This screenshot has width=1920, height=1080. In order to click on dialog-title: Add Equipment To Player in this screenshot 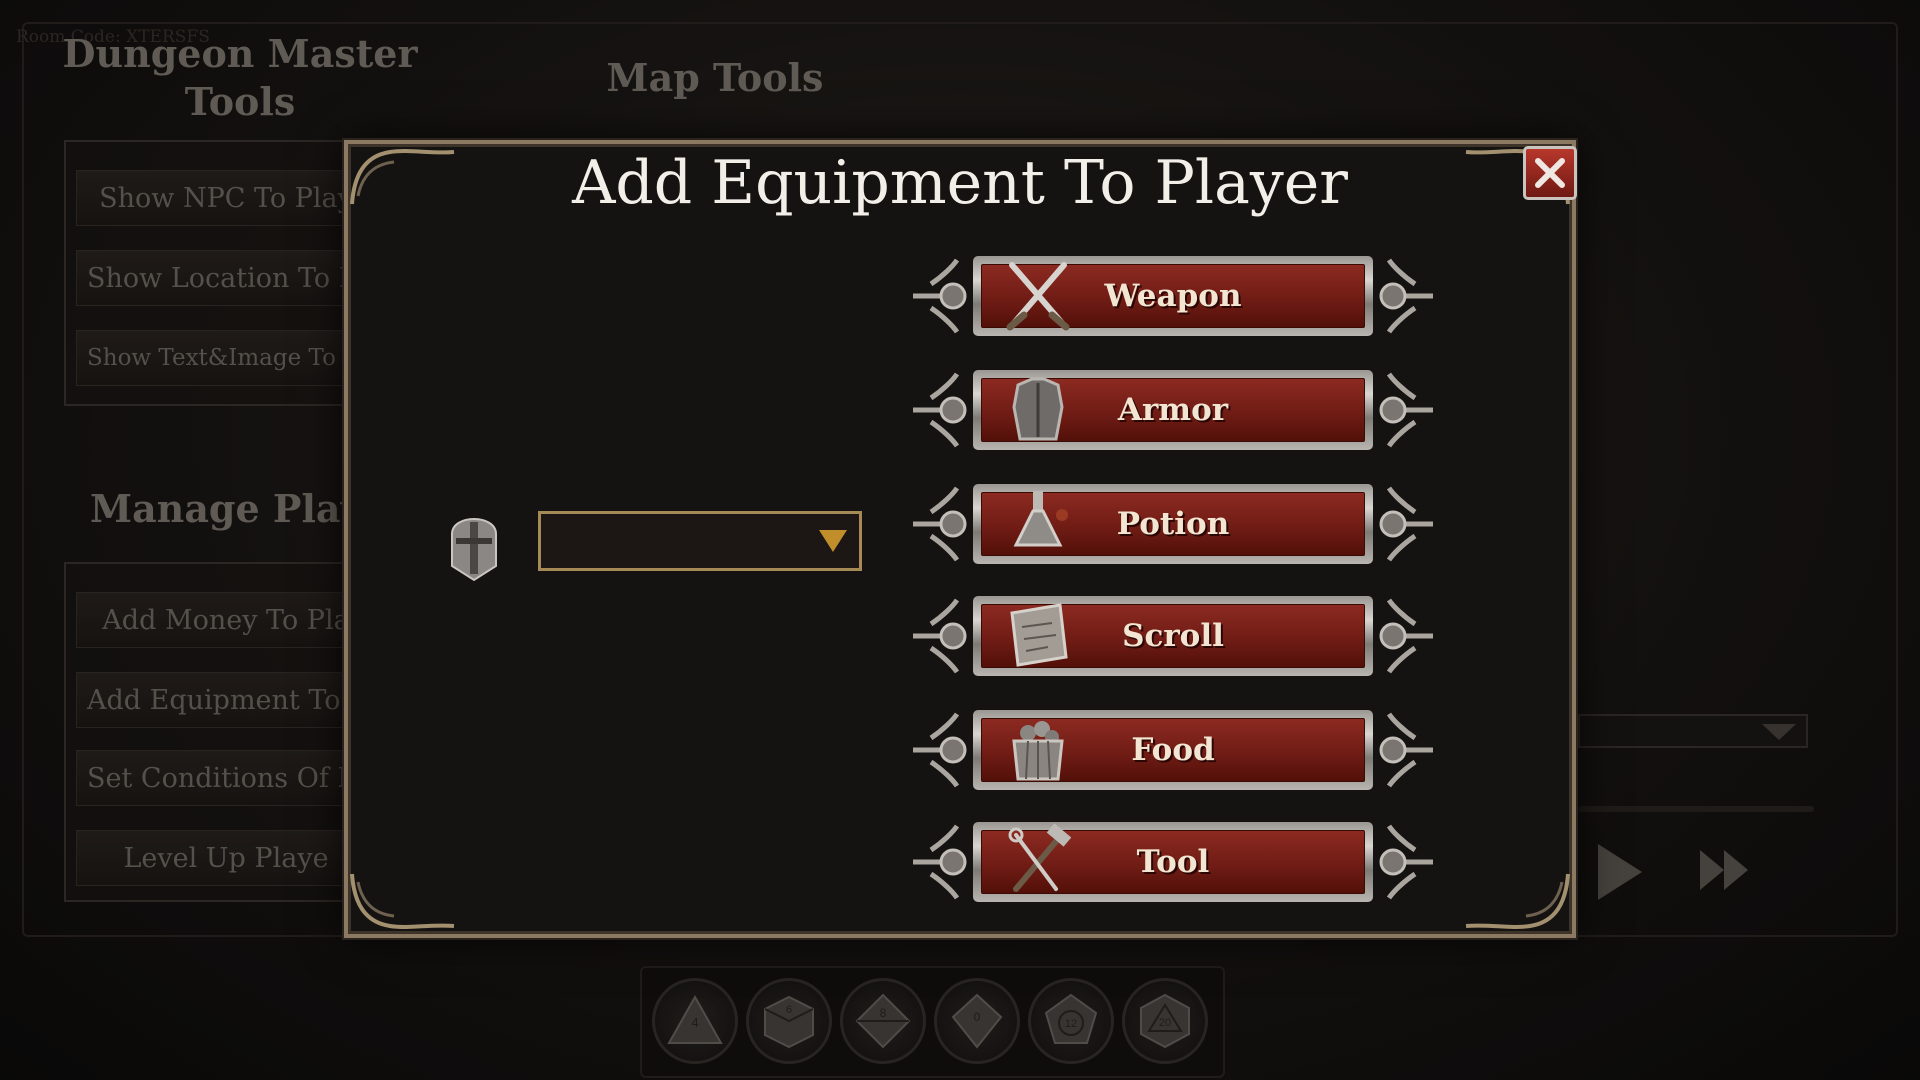, I will do `click(960, 183)`.